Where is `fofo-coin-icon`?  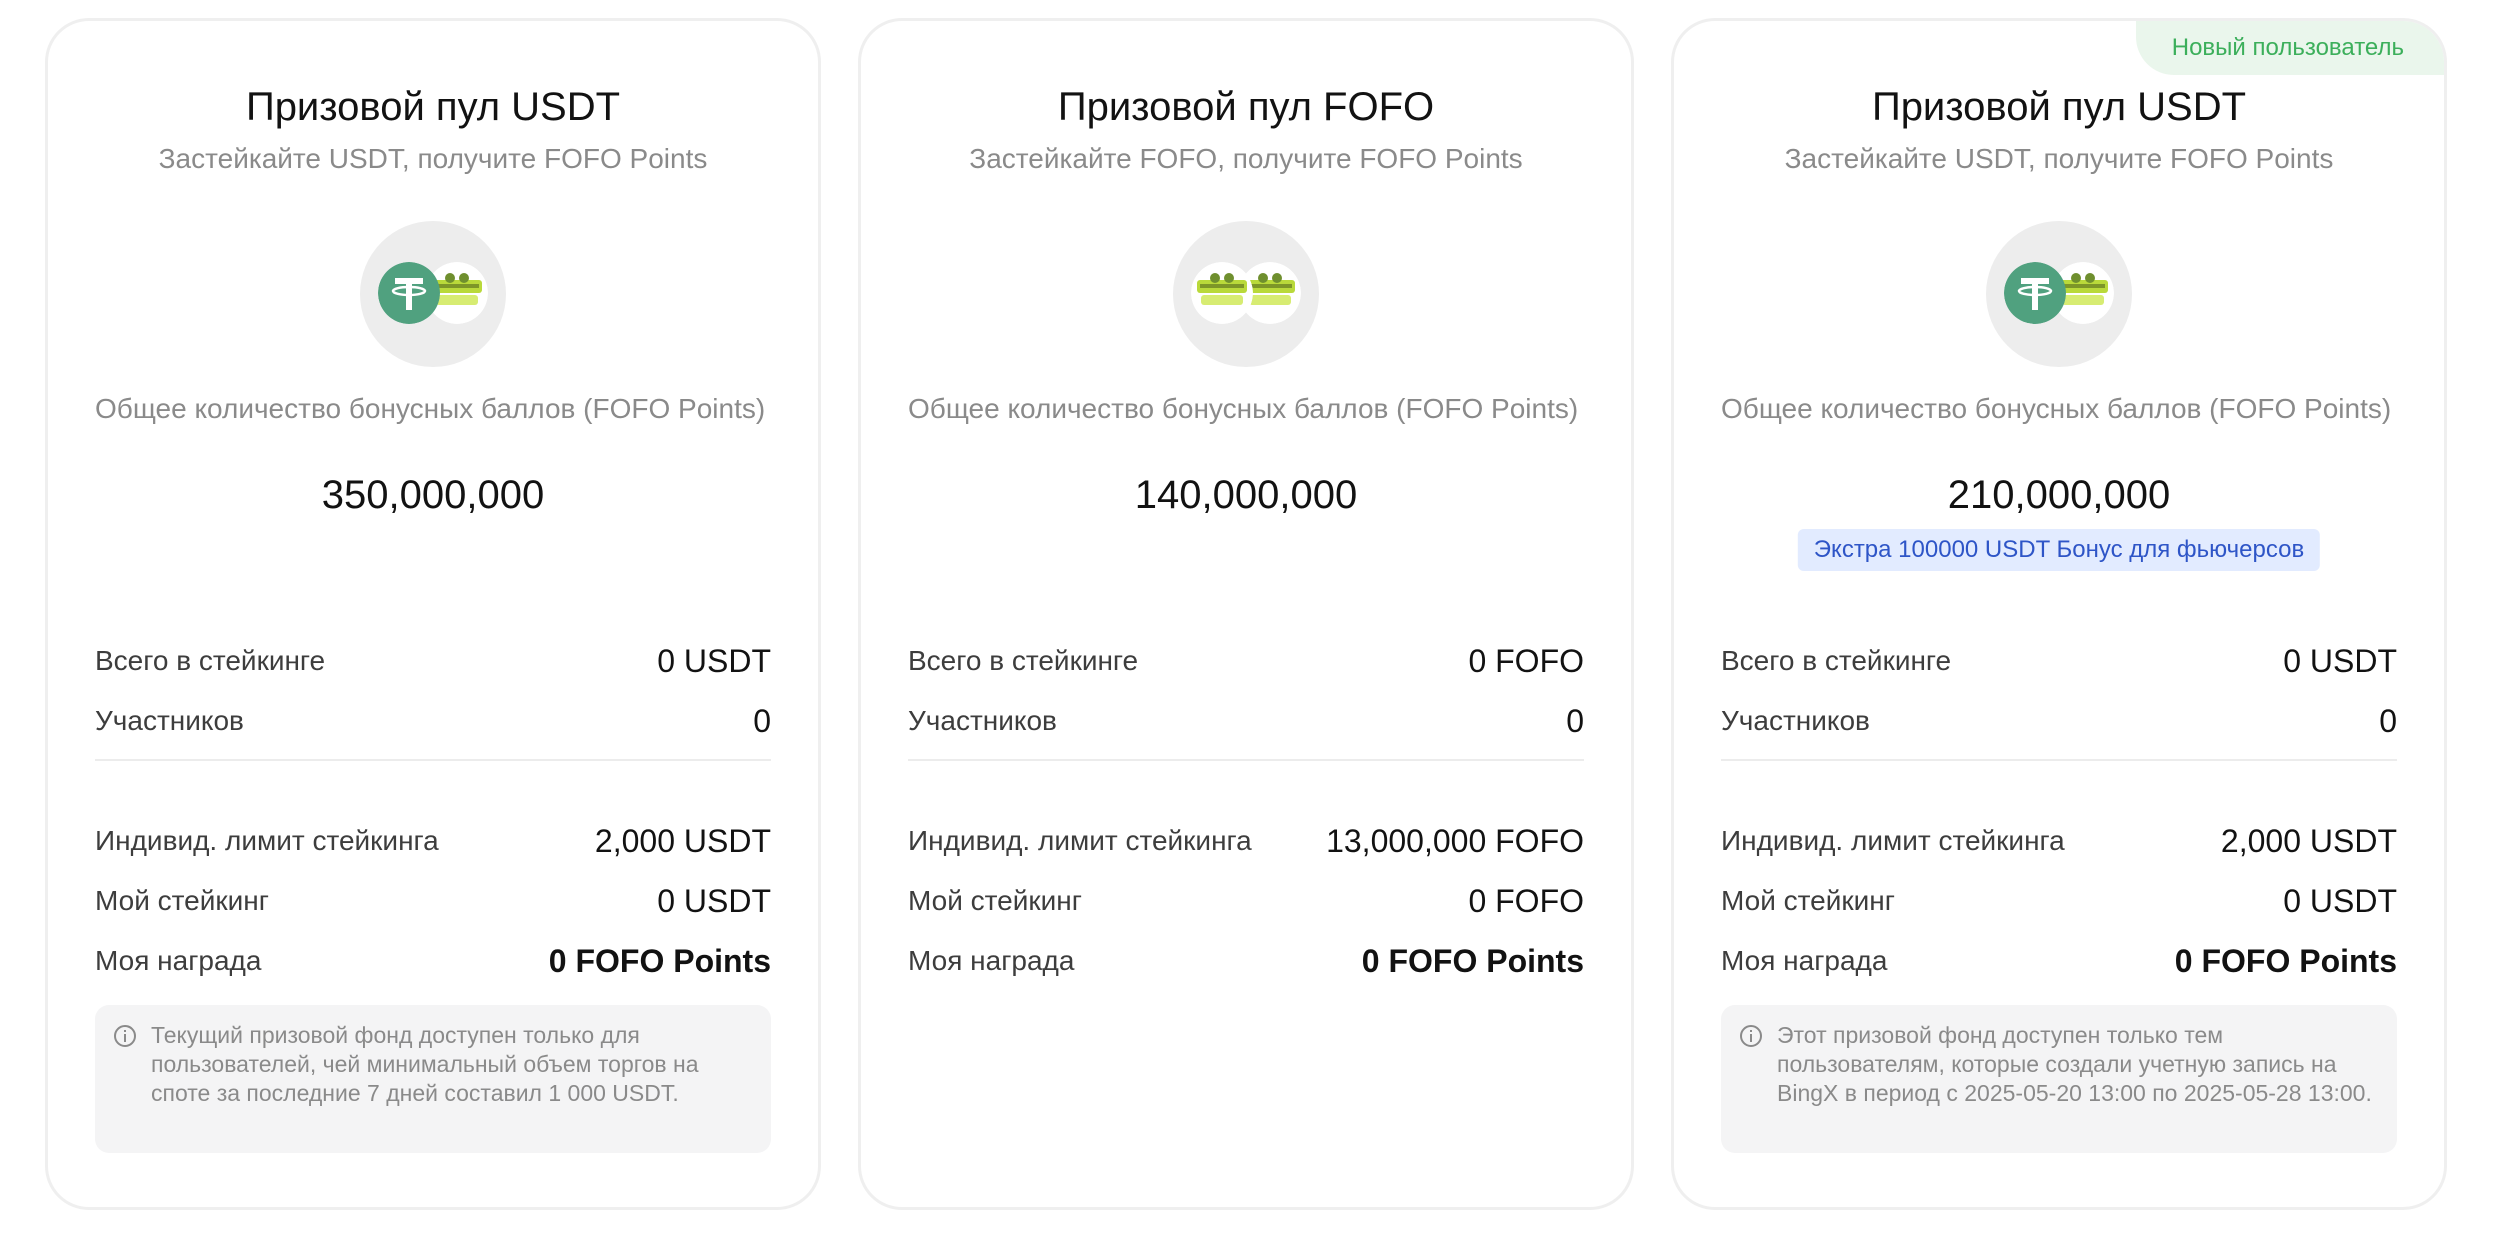
fofo-coin-icon is located at coordinates (1222, 293).